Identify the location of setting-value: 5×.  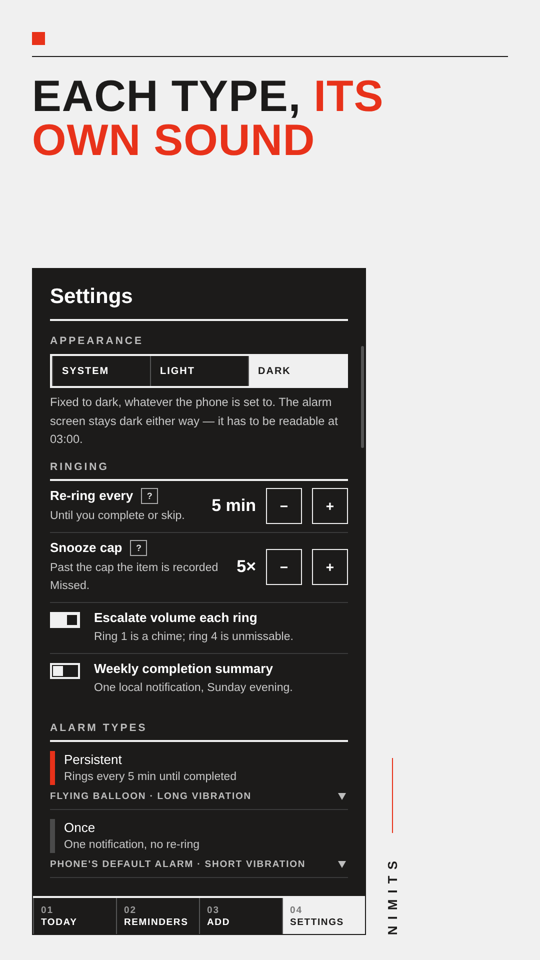
(246, 567).